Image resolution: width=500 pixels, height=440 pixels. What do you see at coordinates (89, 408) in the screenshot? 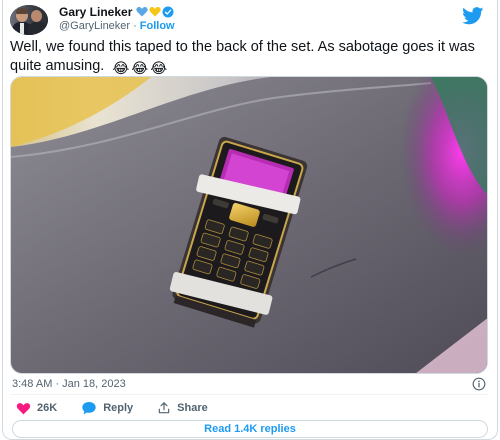
I see `reply-bubble-icon` at bounding box center [89, 408].